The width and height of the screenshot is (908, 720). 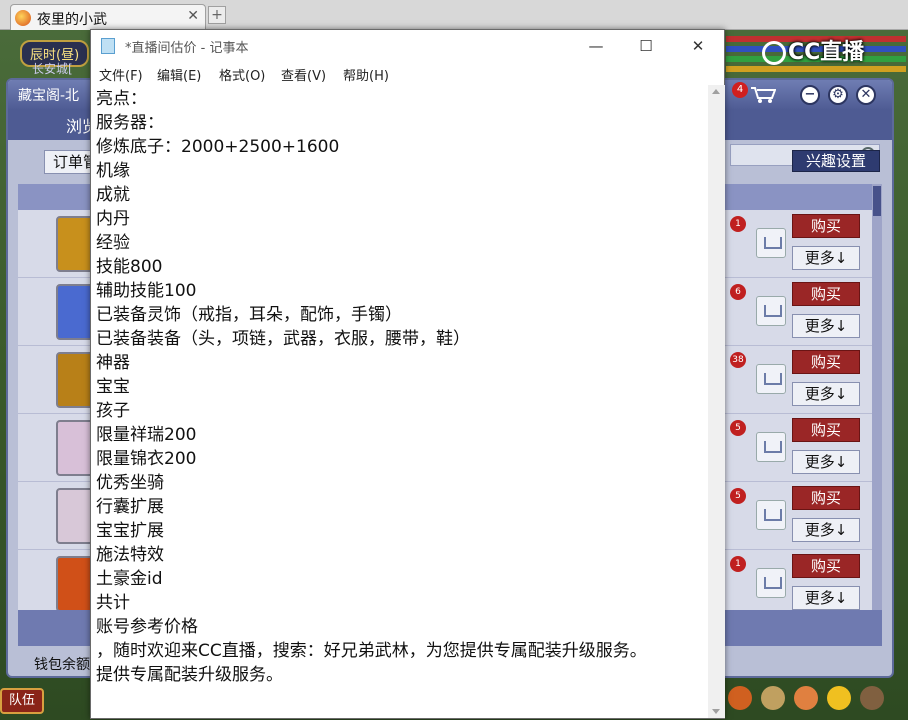 What do you see at coordinates (49, 96) in the screenshot?
I see `shop-title: 藏宝阁-北` at bounding box center [49, 96].